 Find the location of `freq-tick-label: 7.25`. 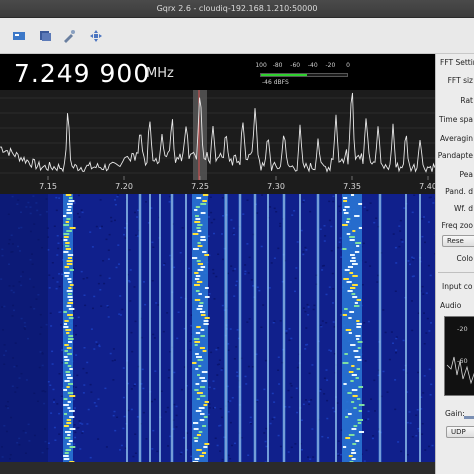

freq-tick-label: 7.25 is located at coordinates (200, 186).